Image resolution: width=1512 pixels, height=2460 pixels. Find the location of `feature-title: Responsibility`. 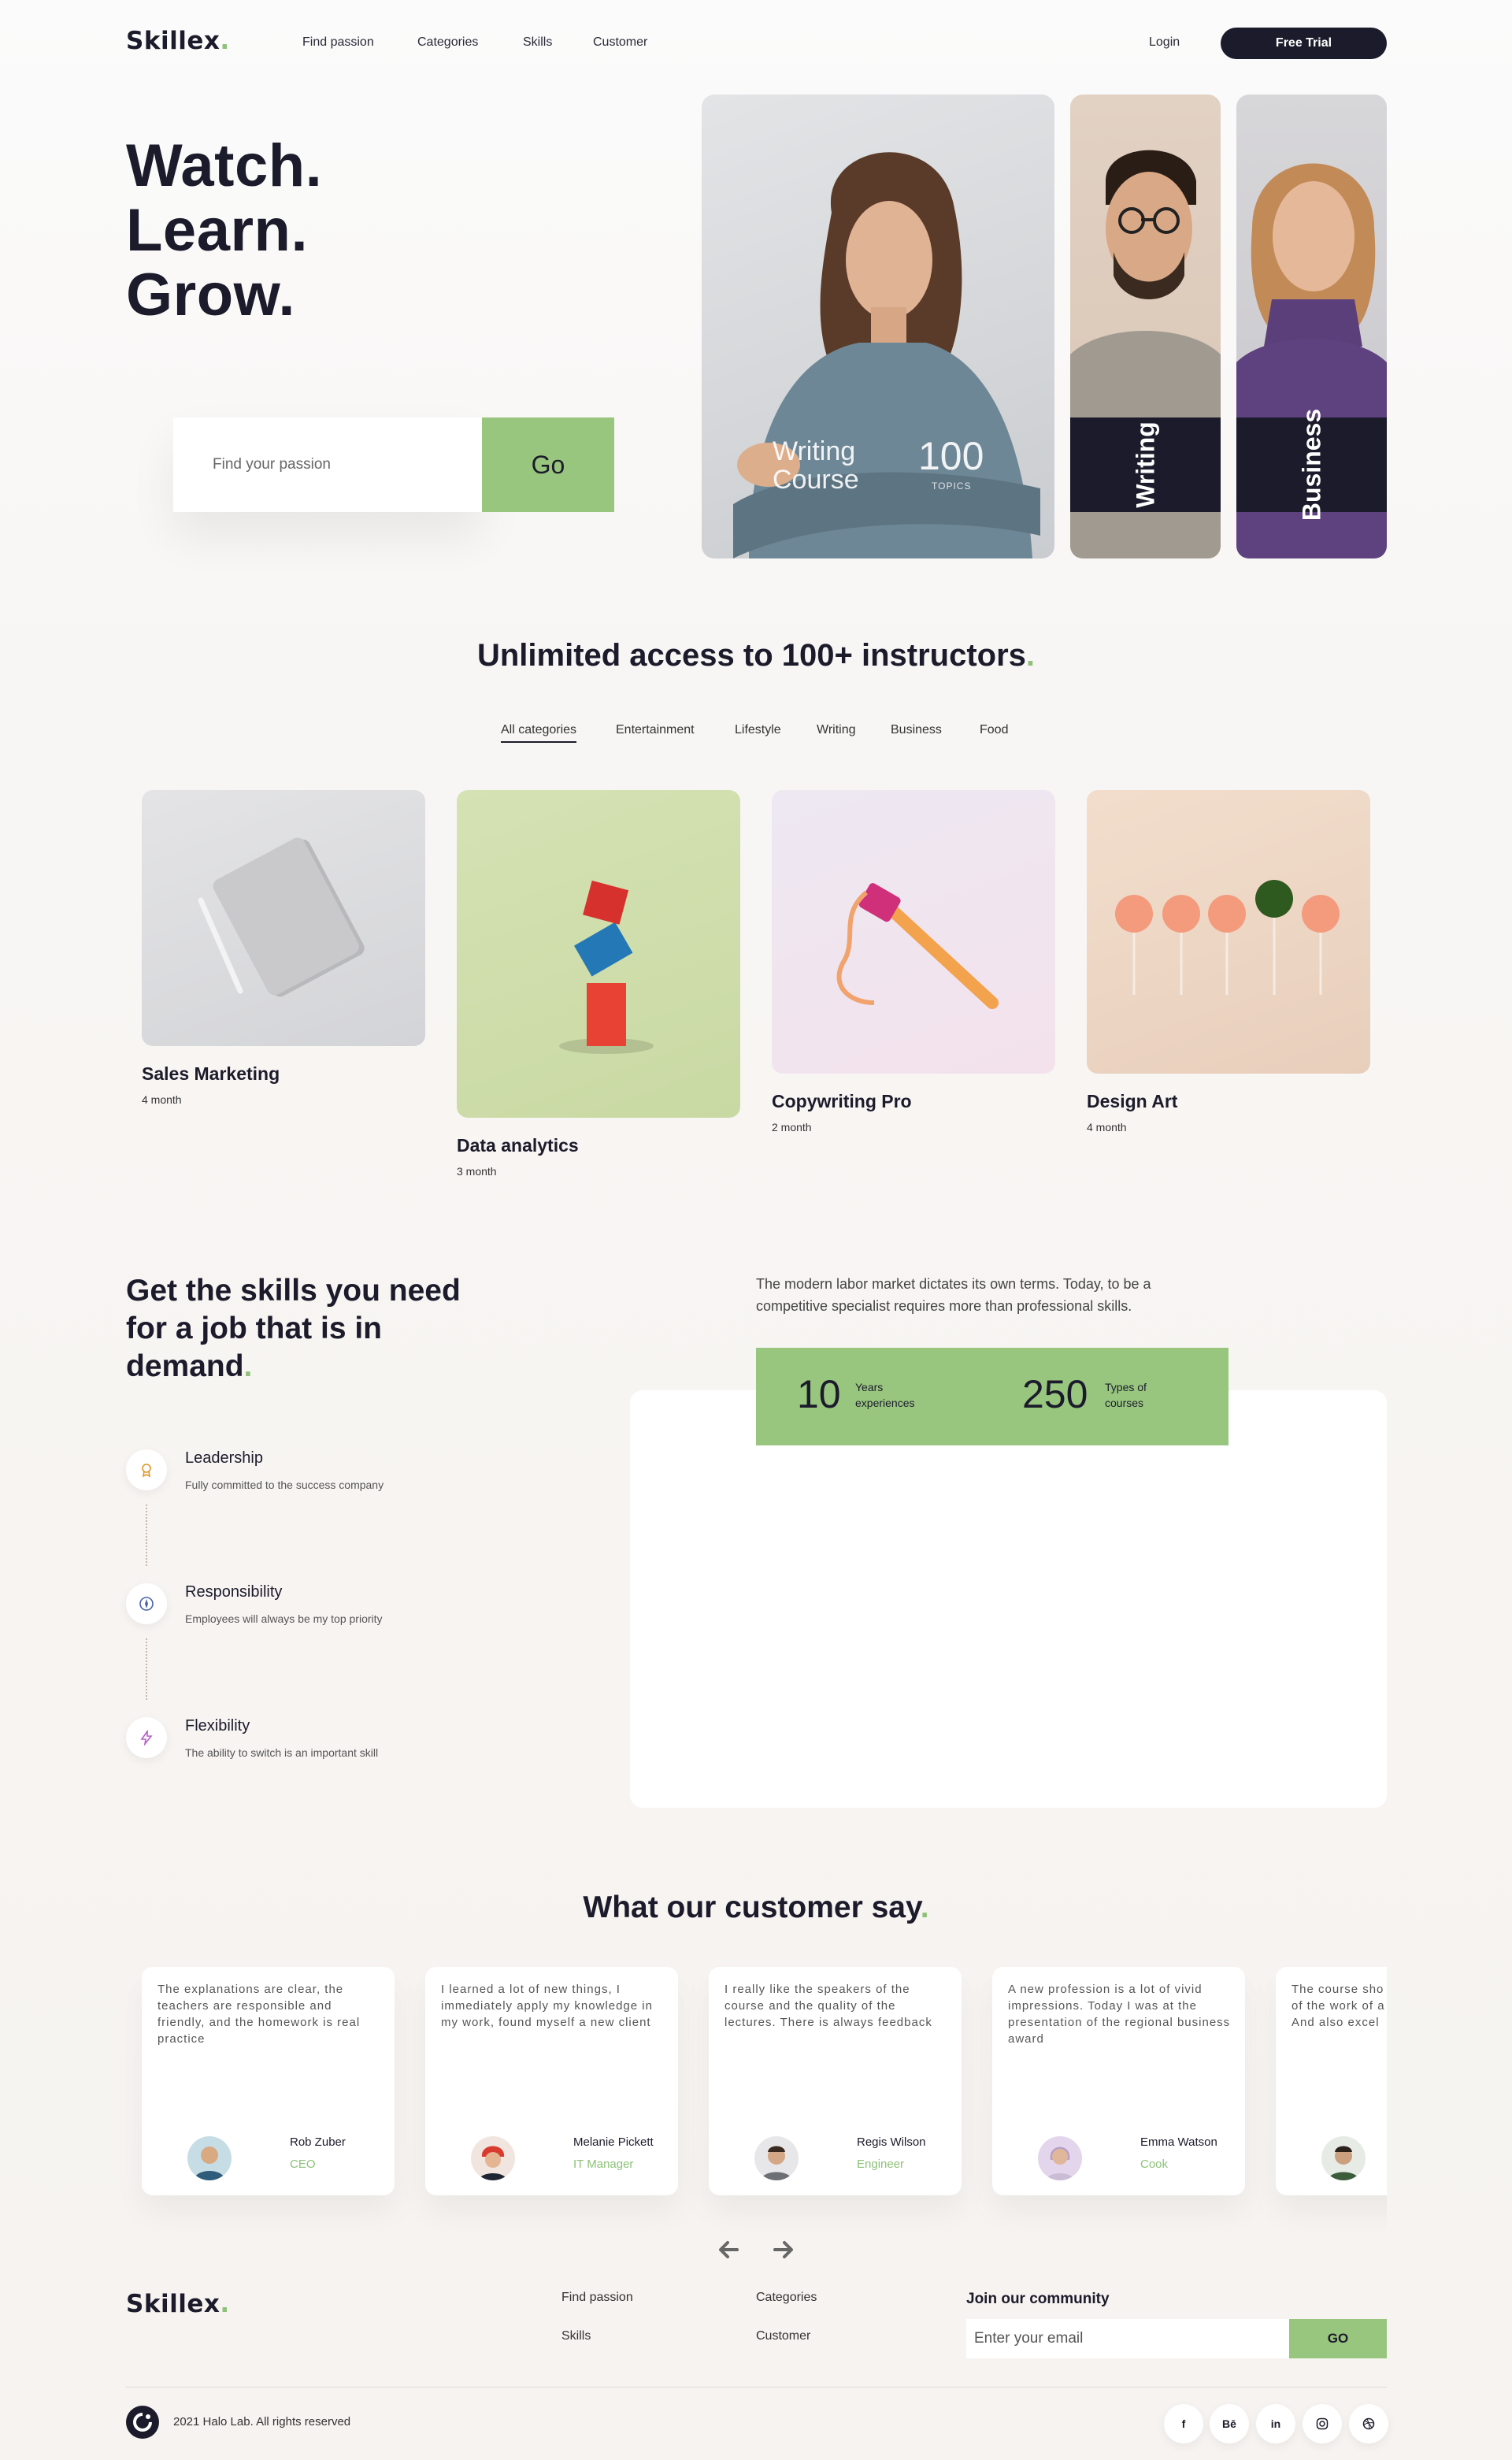

feature-title: Responsibility is located at coordinates (234, 1592).